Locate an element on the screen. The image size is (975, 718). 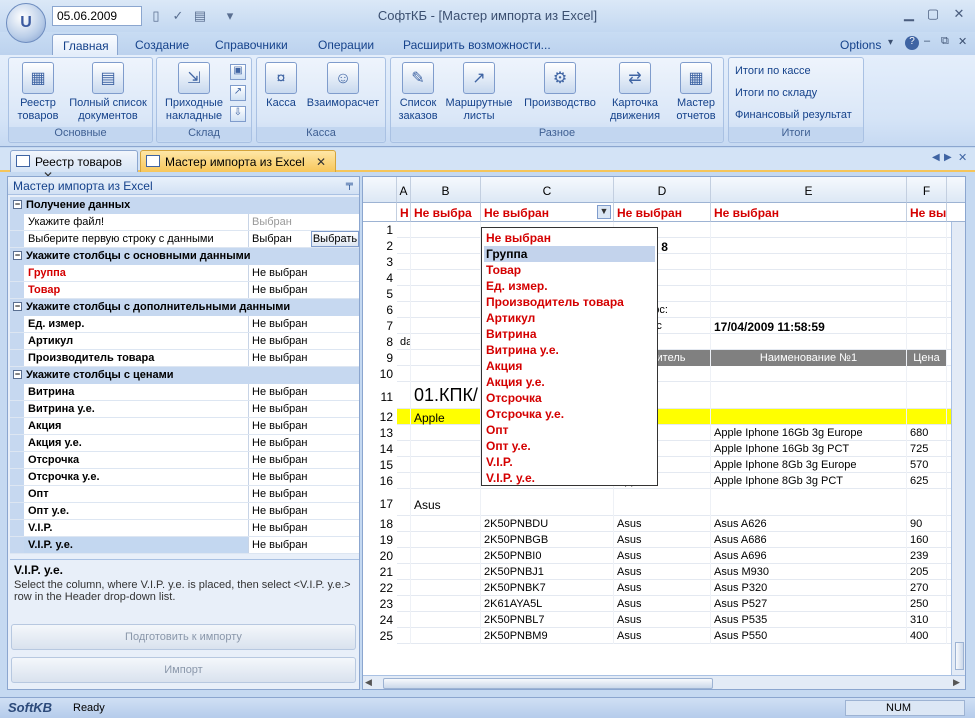
tab-scroll-left-icon: ◀ is located at coordinates (936, 157).